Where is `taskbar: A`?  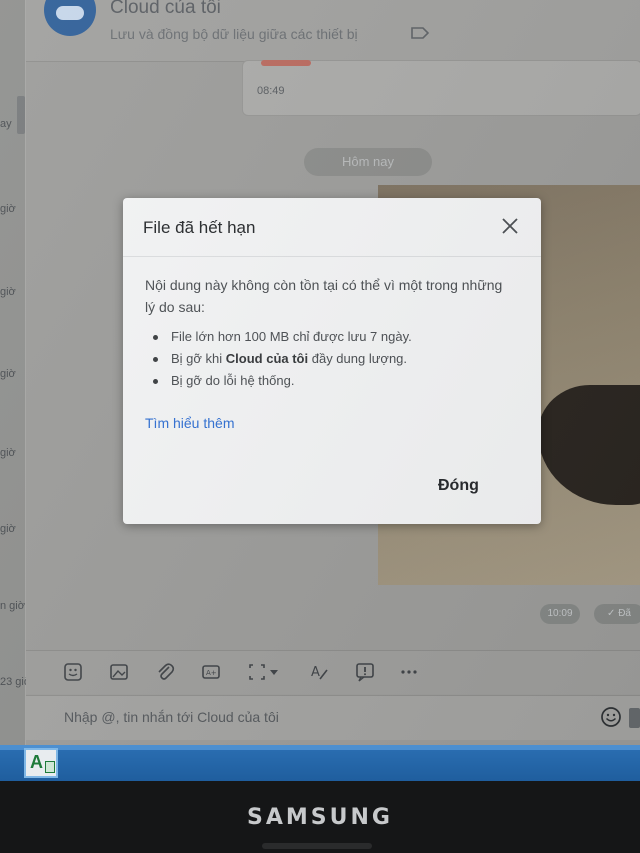 taskbar: A is located at coordinates (320, 763).